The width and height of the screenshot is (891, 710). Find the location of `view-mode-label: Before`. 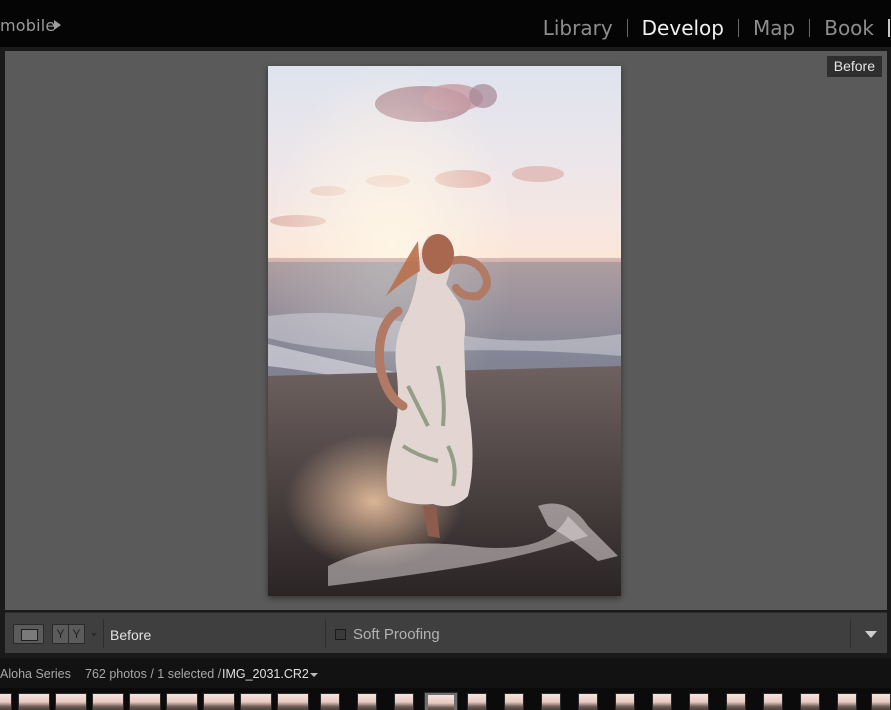

view-mode-label: Before is located at coordinates (131, 635).